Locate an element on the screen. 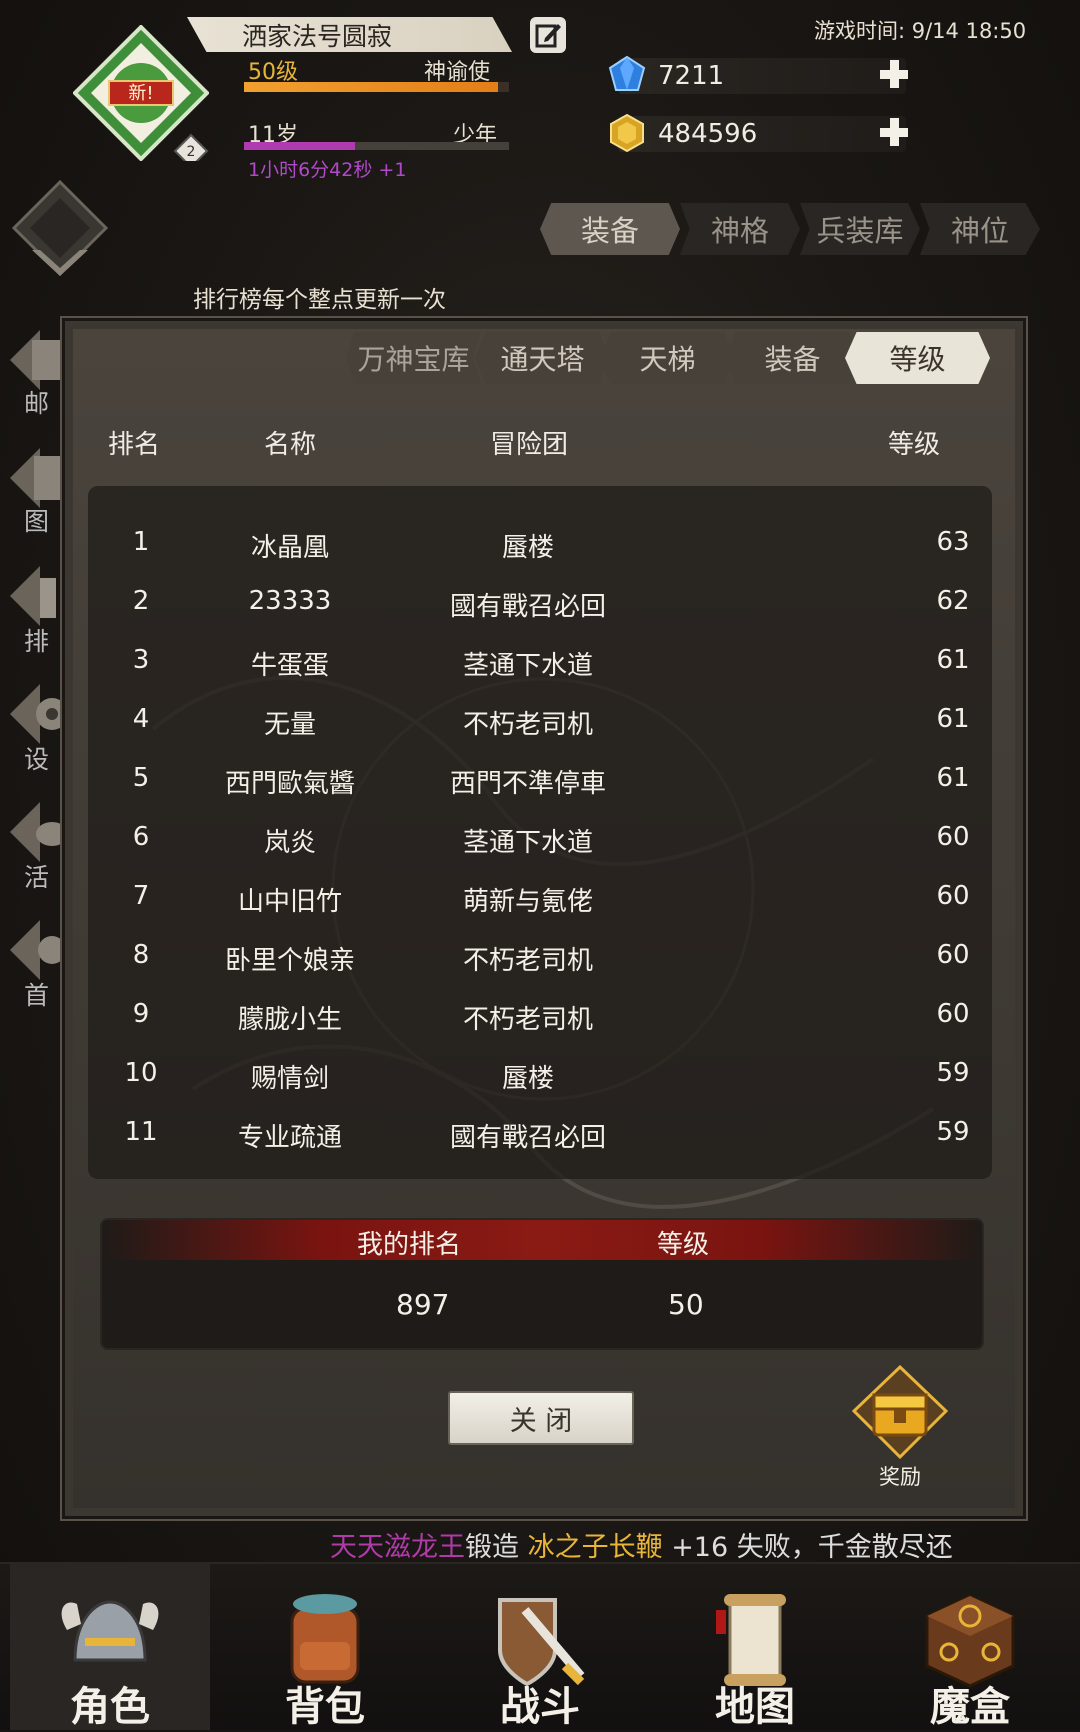  row-name: 冰晶凰 is located at coordinates (289, 548).